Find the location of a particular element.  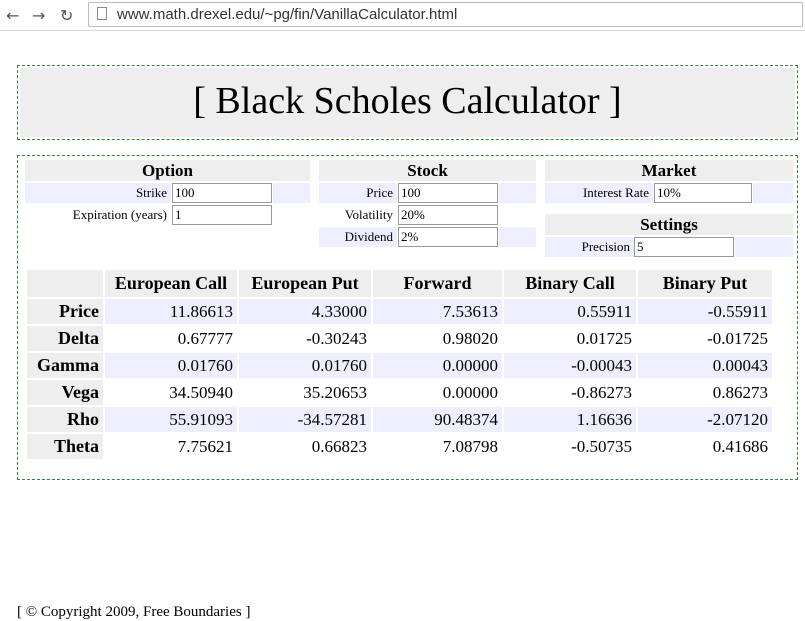

page-title: [ Black Scholes Calculator ] is located at coordinates (407, 102).